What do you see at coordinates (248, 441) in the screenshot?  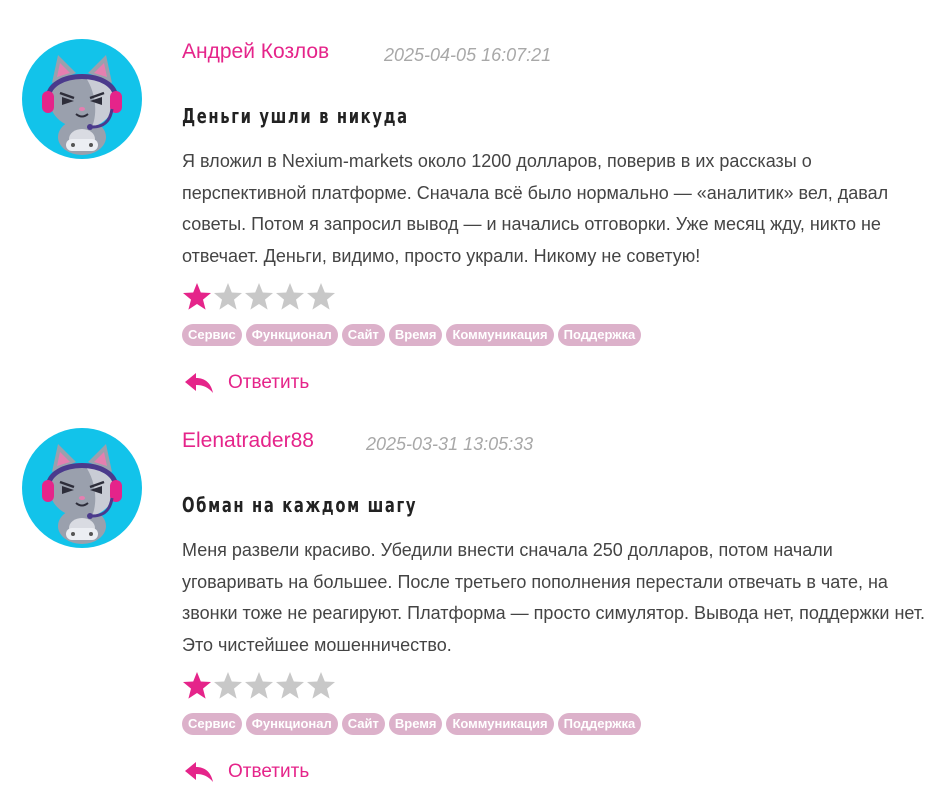 I see `review-author: Elenatrader88` at bounding box center [248, 441].